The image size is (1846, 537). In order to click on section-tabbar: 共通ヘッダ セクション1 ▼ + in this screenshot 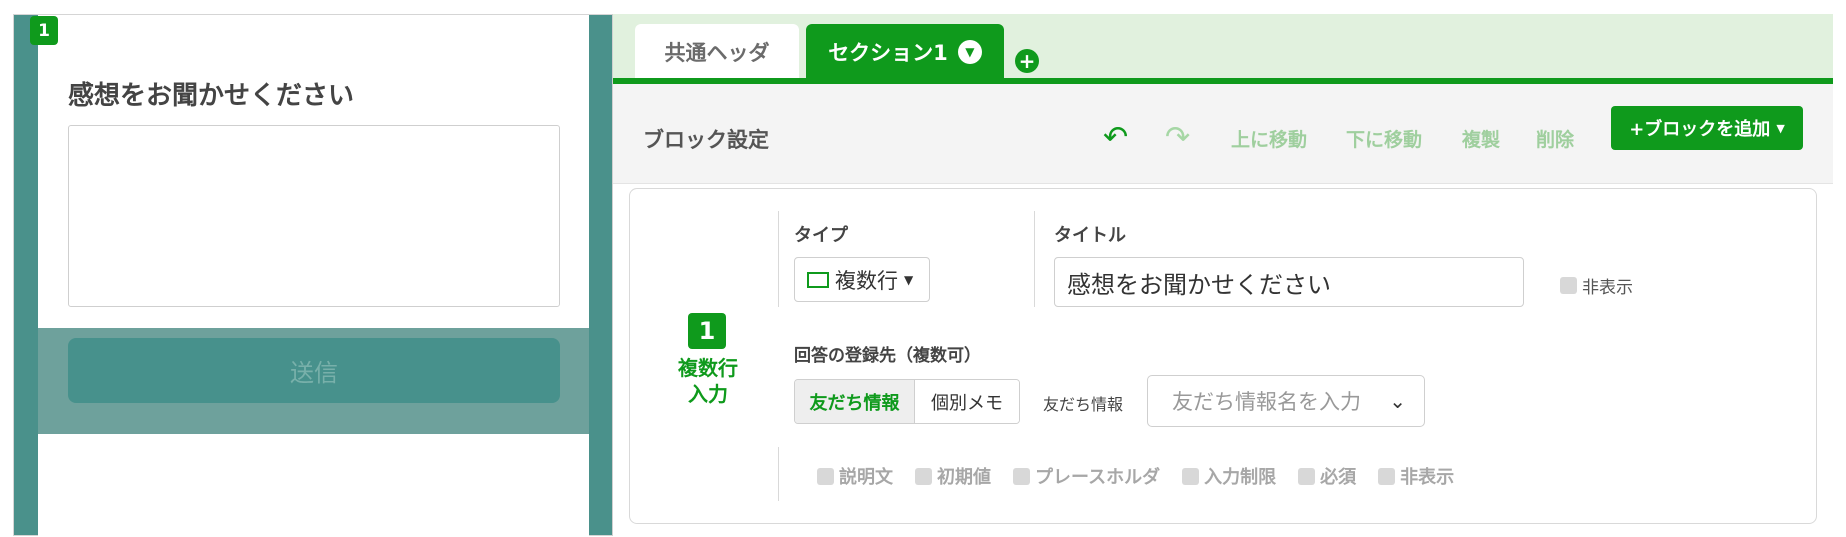, I will do `click(1223, 49)`.